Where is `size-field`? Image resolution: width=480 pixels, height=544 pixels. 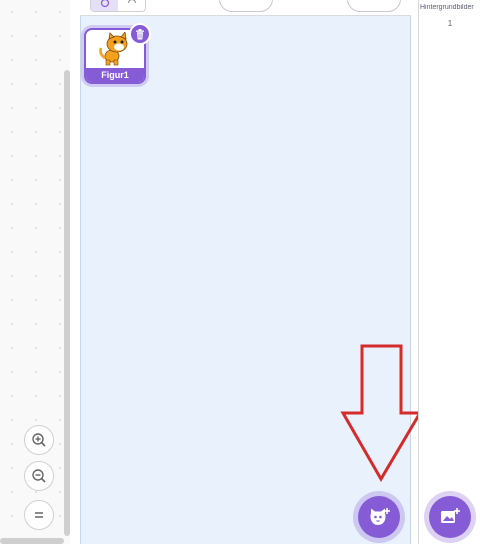
size-field is located at coordinates (246, 6).